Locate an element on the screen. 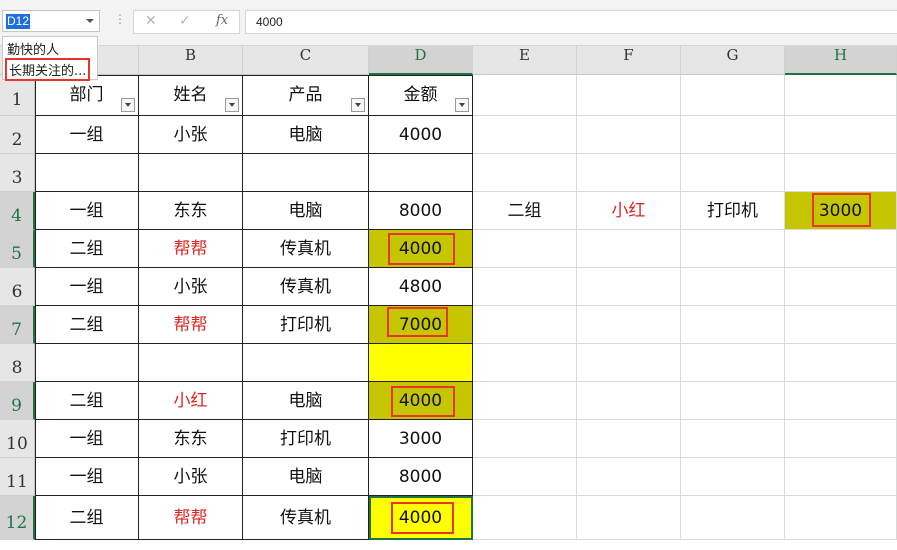  confirm-icon: ✓ is located at coordinates (185, 21).